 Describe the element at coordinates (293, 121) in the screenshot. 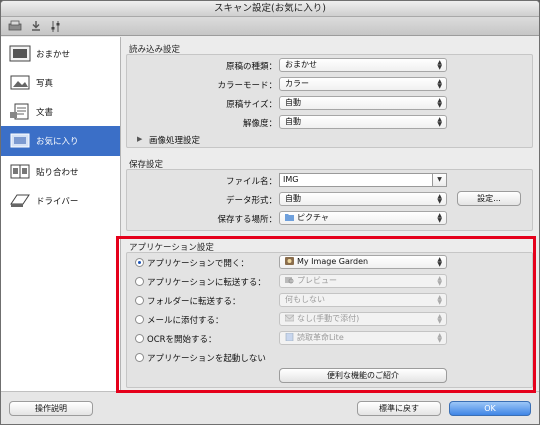

I see `resolution-value: 自動` at that location.